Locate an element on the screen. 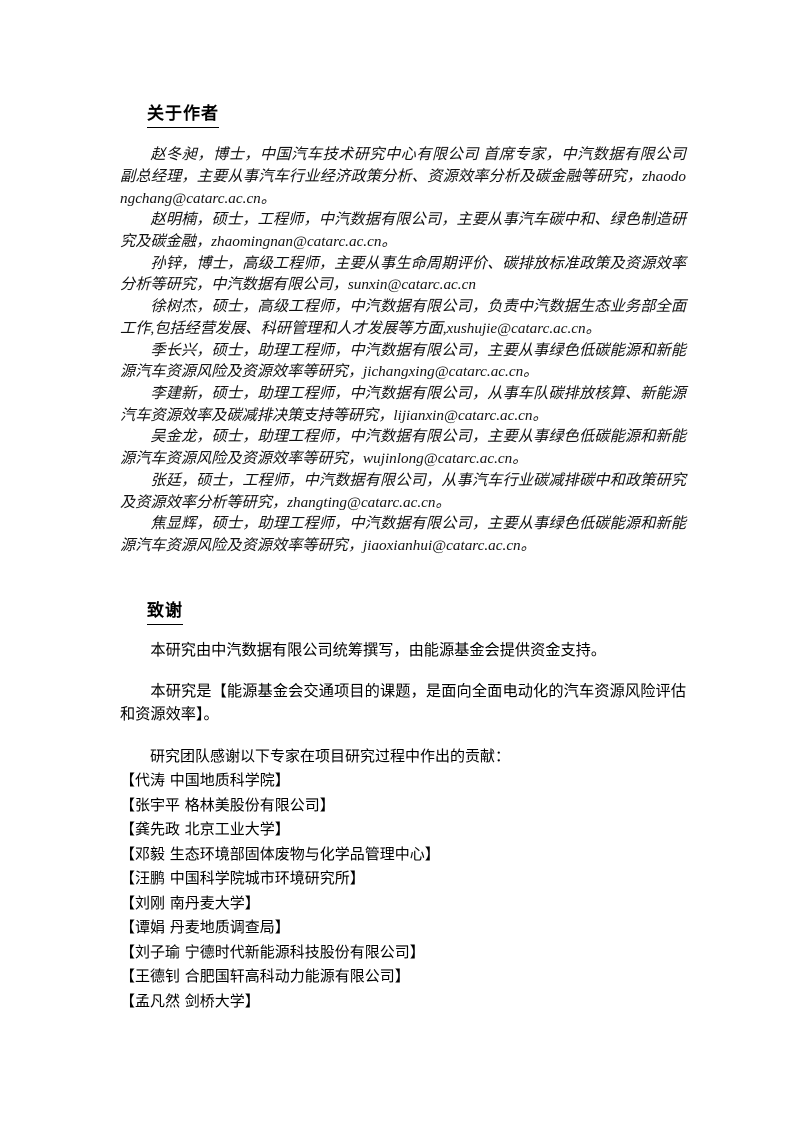 The height and width of the screenshot is (1123, 793). about-authors-heading: 关于作者 is located at coordinates (416, 116).